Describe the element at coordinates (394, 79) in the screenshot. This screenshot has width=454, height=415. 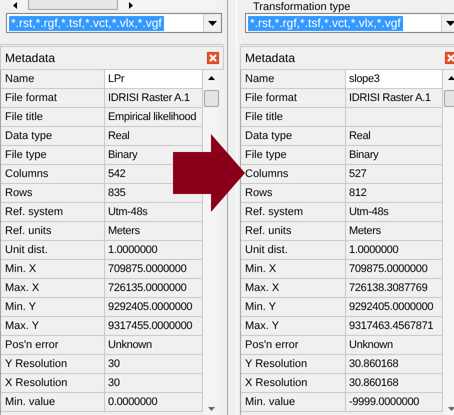
I see `property-value: slope3` at that location.